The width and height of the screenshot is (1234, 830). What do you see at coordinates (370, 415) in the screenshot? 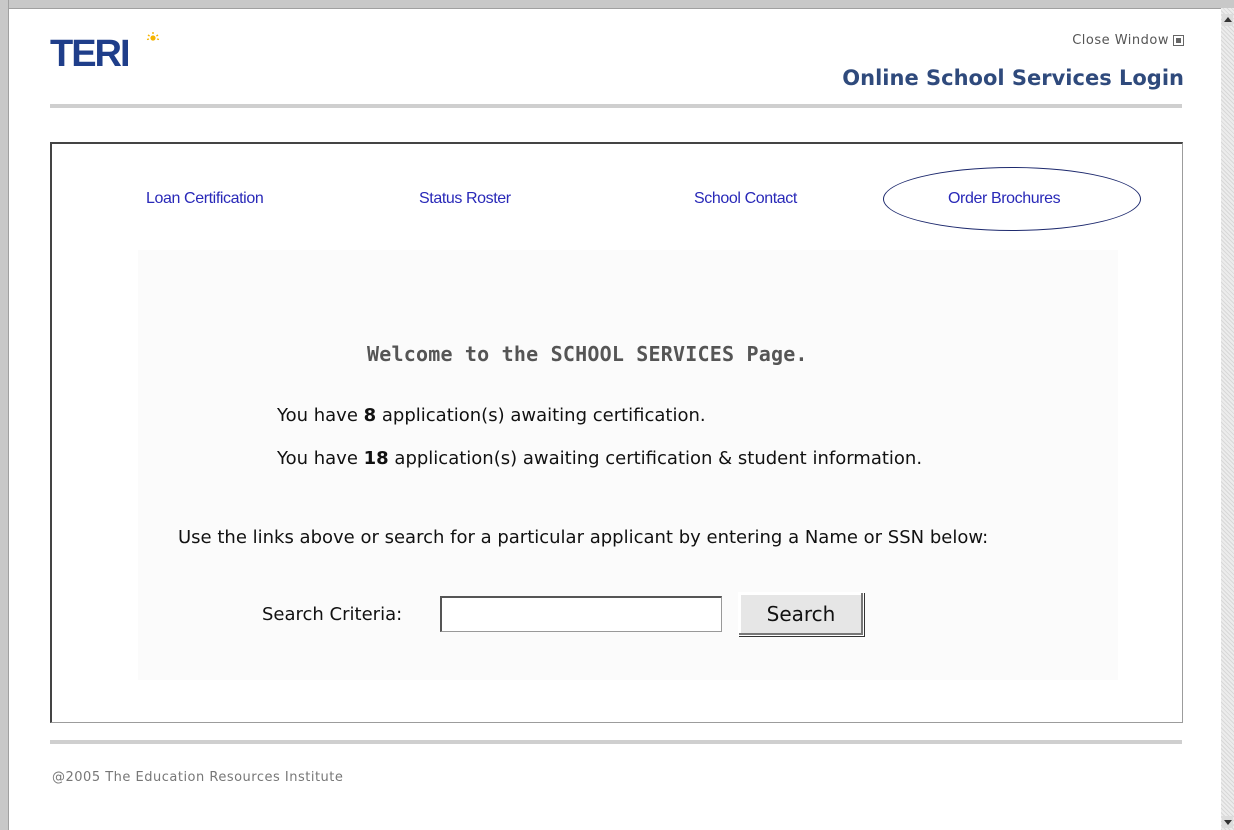
I see `line1-count: 8` at bounding box center [370, 415].